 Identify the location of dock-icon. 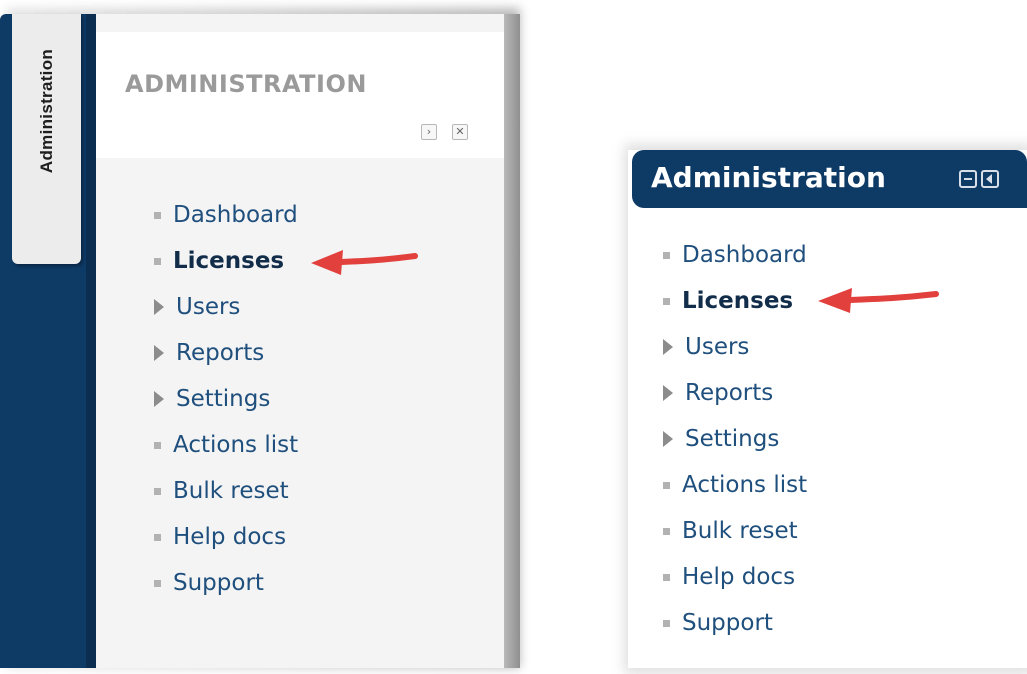
(990, 179).